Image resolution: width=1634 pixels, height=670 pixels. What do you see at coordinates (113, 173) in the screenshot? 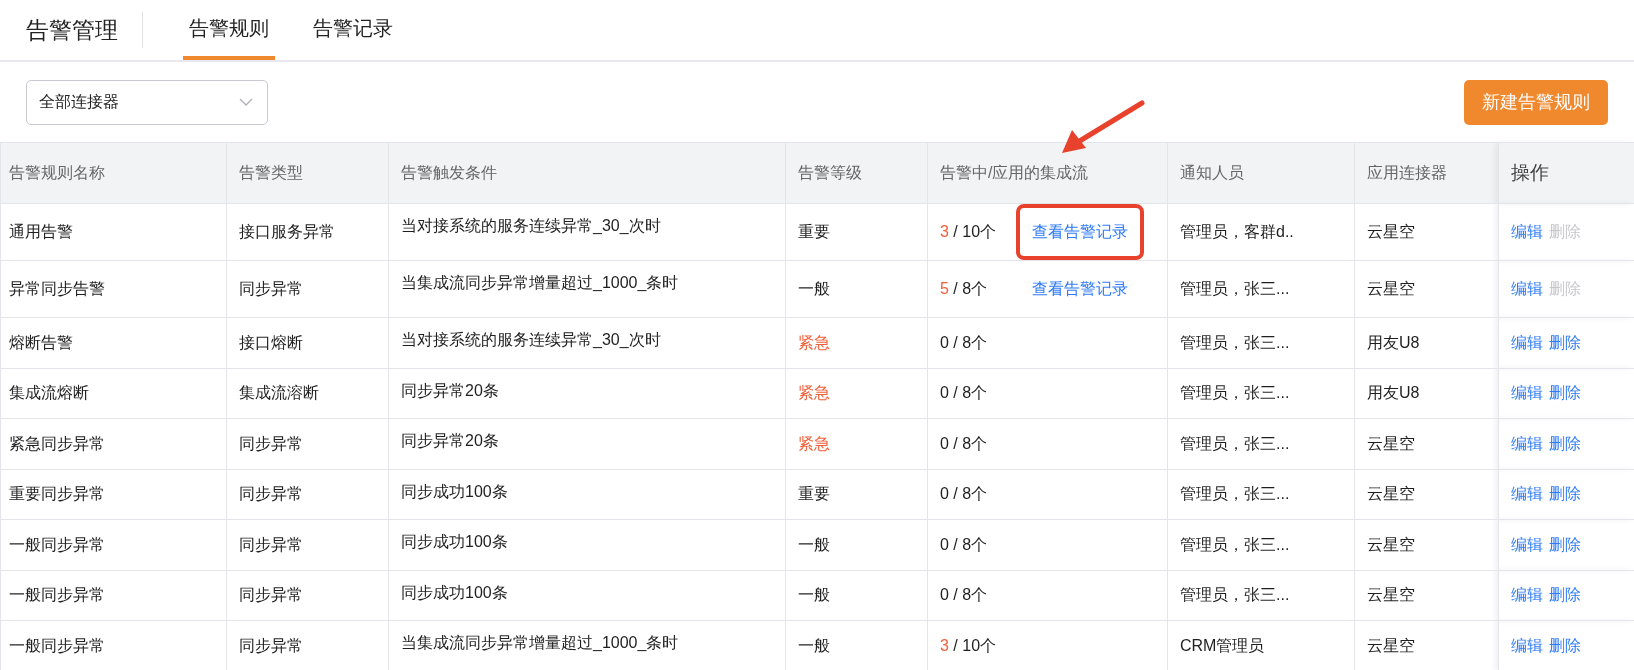
I see `column-header: 告警规则名称` at bounding box center [113, 173].